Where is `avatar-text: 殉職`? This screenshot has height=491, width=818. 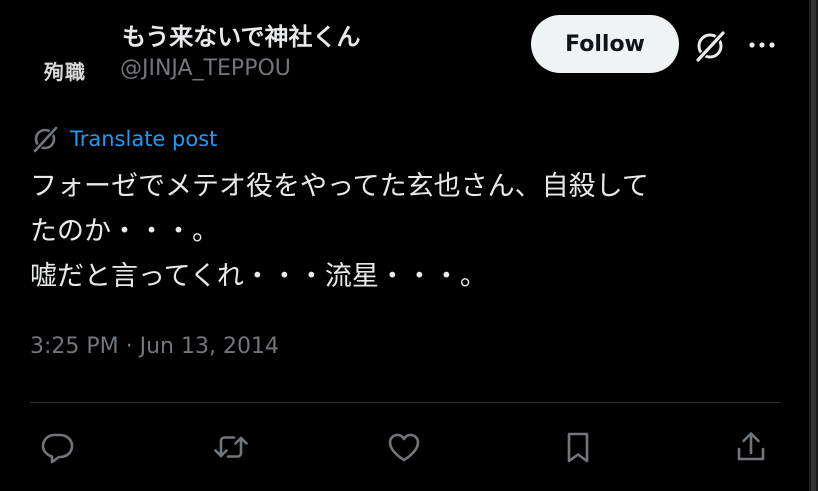 avatar-text: 殉職 is located at coordinates (65, 71).